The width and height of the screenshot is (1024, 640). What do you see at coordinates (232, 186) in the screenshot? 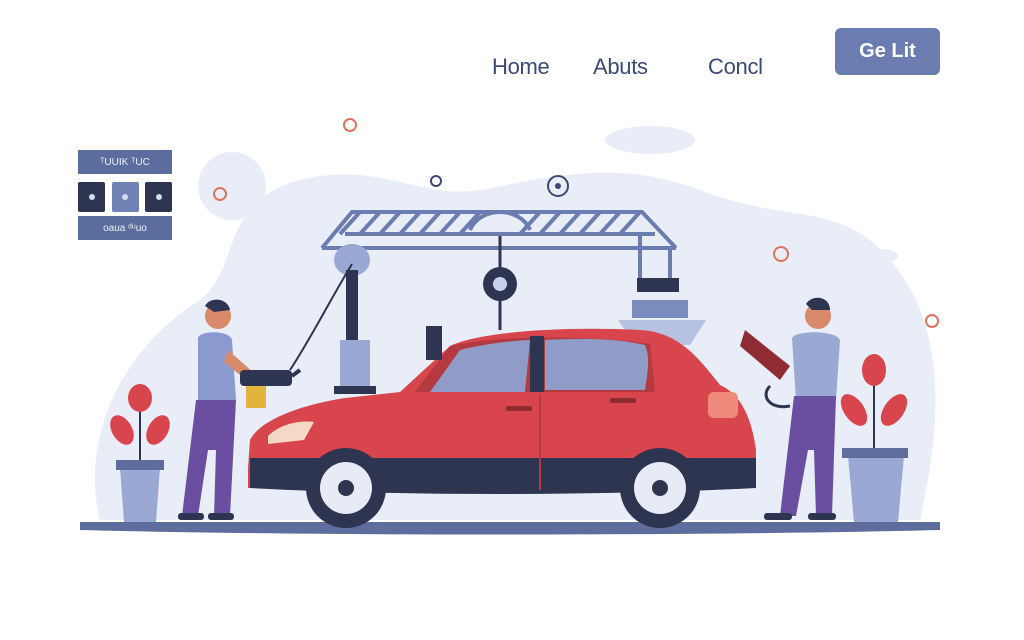
I see `backdrop-circle-small` at bounding box center [232, 186].